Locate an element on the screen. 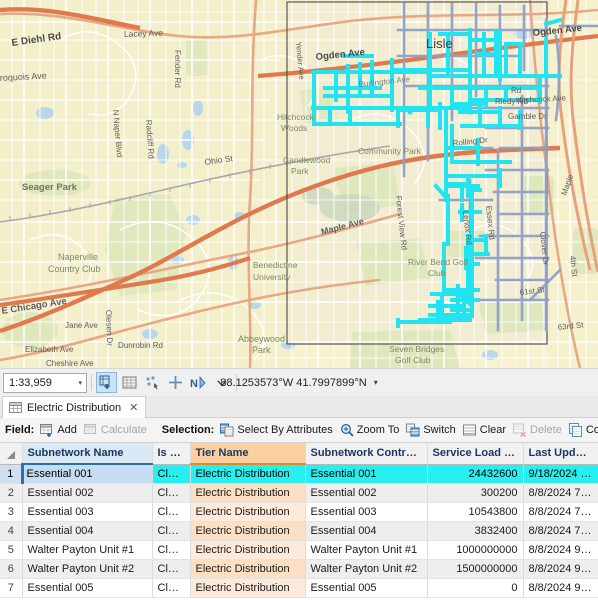 Image resolution: width=598 pixels, height=600 pixels. cell-service-load: 300200 is located at coordinates (475, 493).